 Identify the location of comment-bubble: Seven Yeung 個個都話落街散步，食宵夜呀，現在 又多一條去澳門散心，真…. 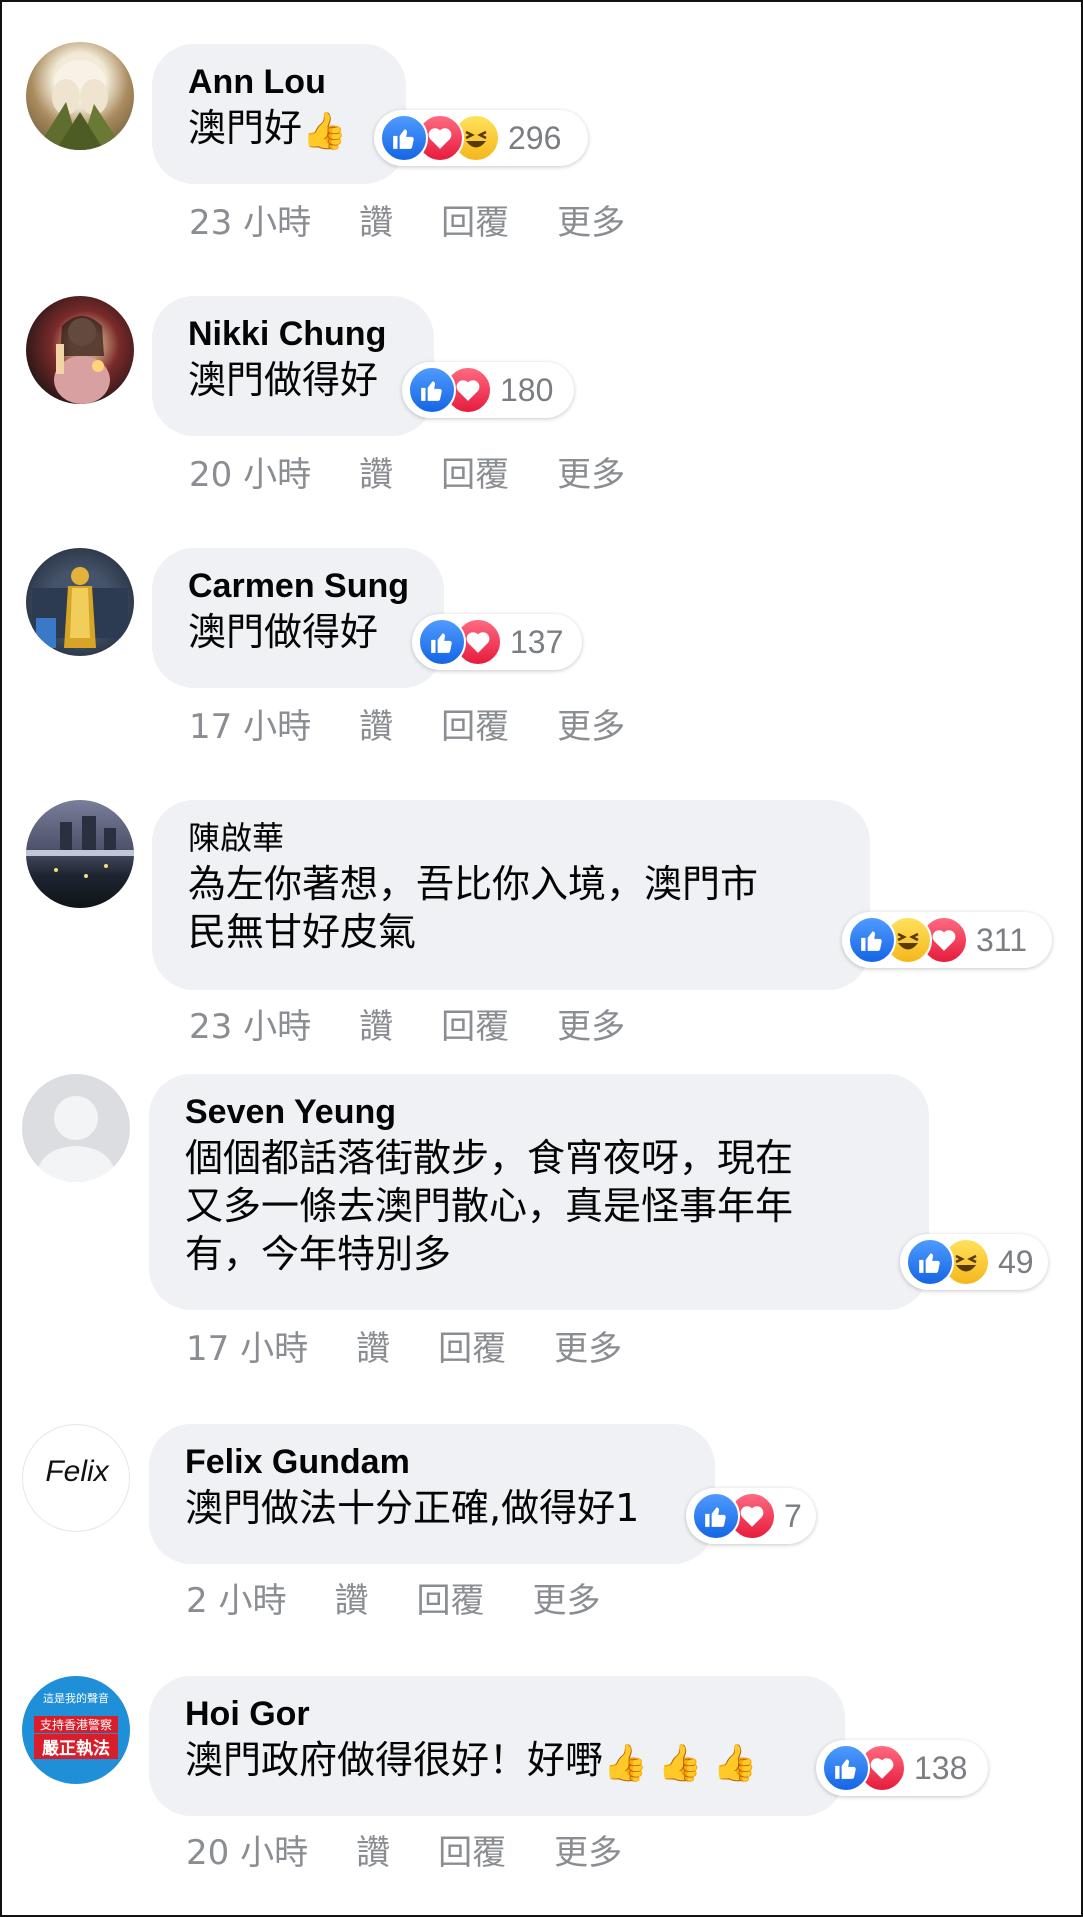
(539, 1192).